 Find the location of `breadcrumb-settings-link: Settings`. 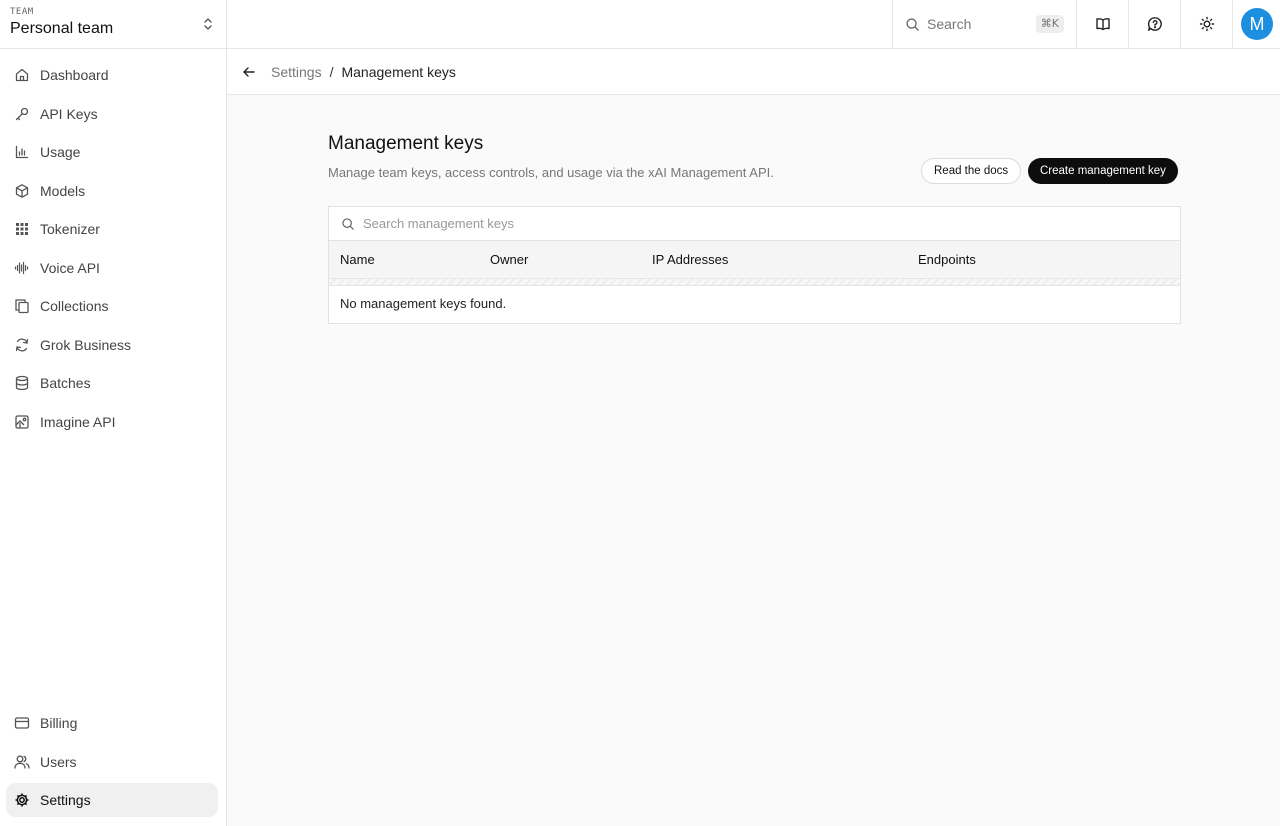

breadcrumb-settings-link: Settings is located at coordinates (296, 72).